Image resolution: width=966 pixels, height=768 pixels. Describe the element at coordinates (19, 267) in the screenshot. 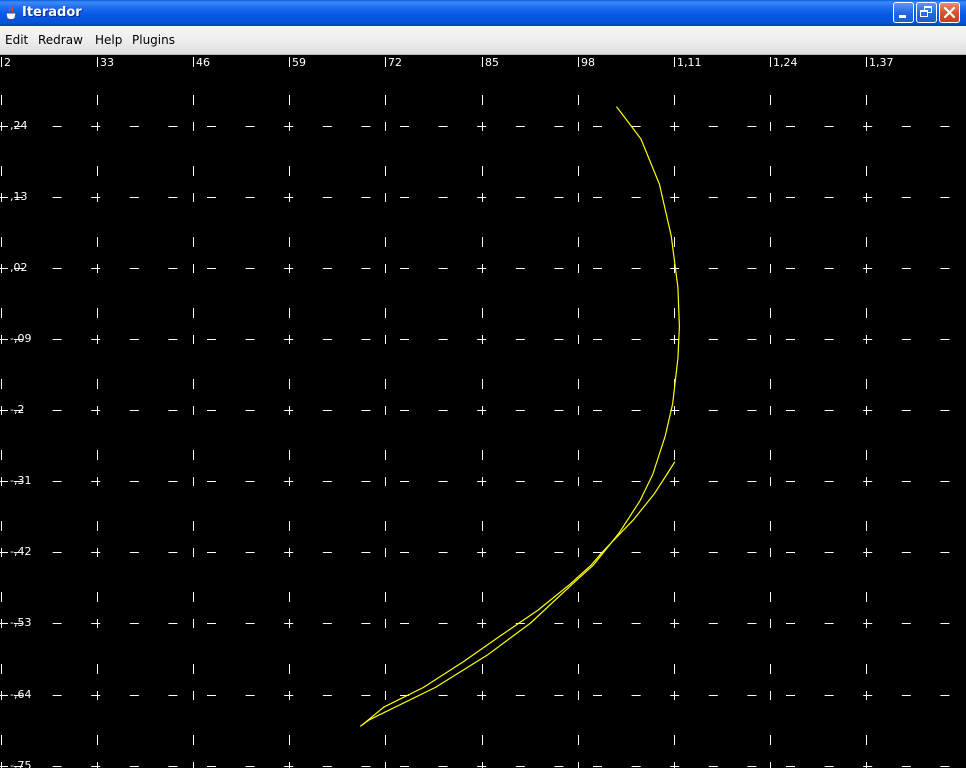

I see `y-tick-label: ,02` at that location.